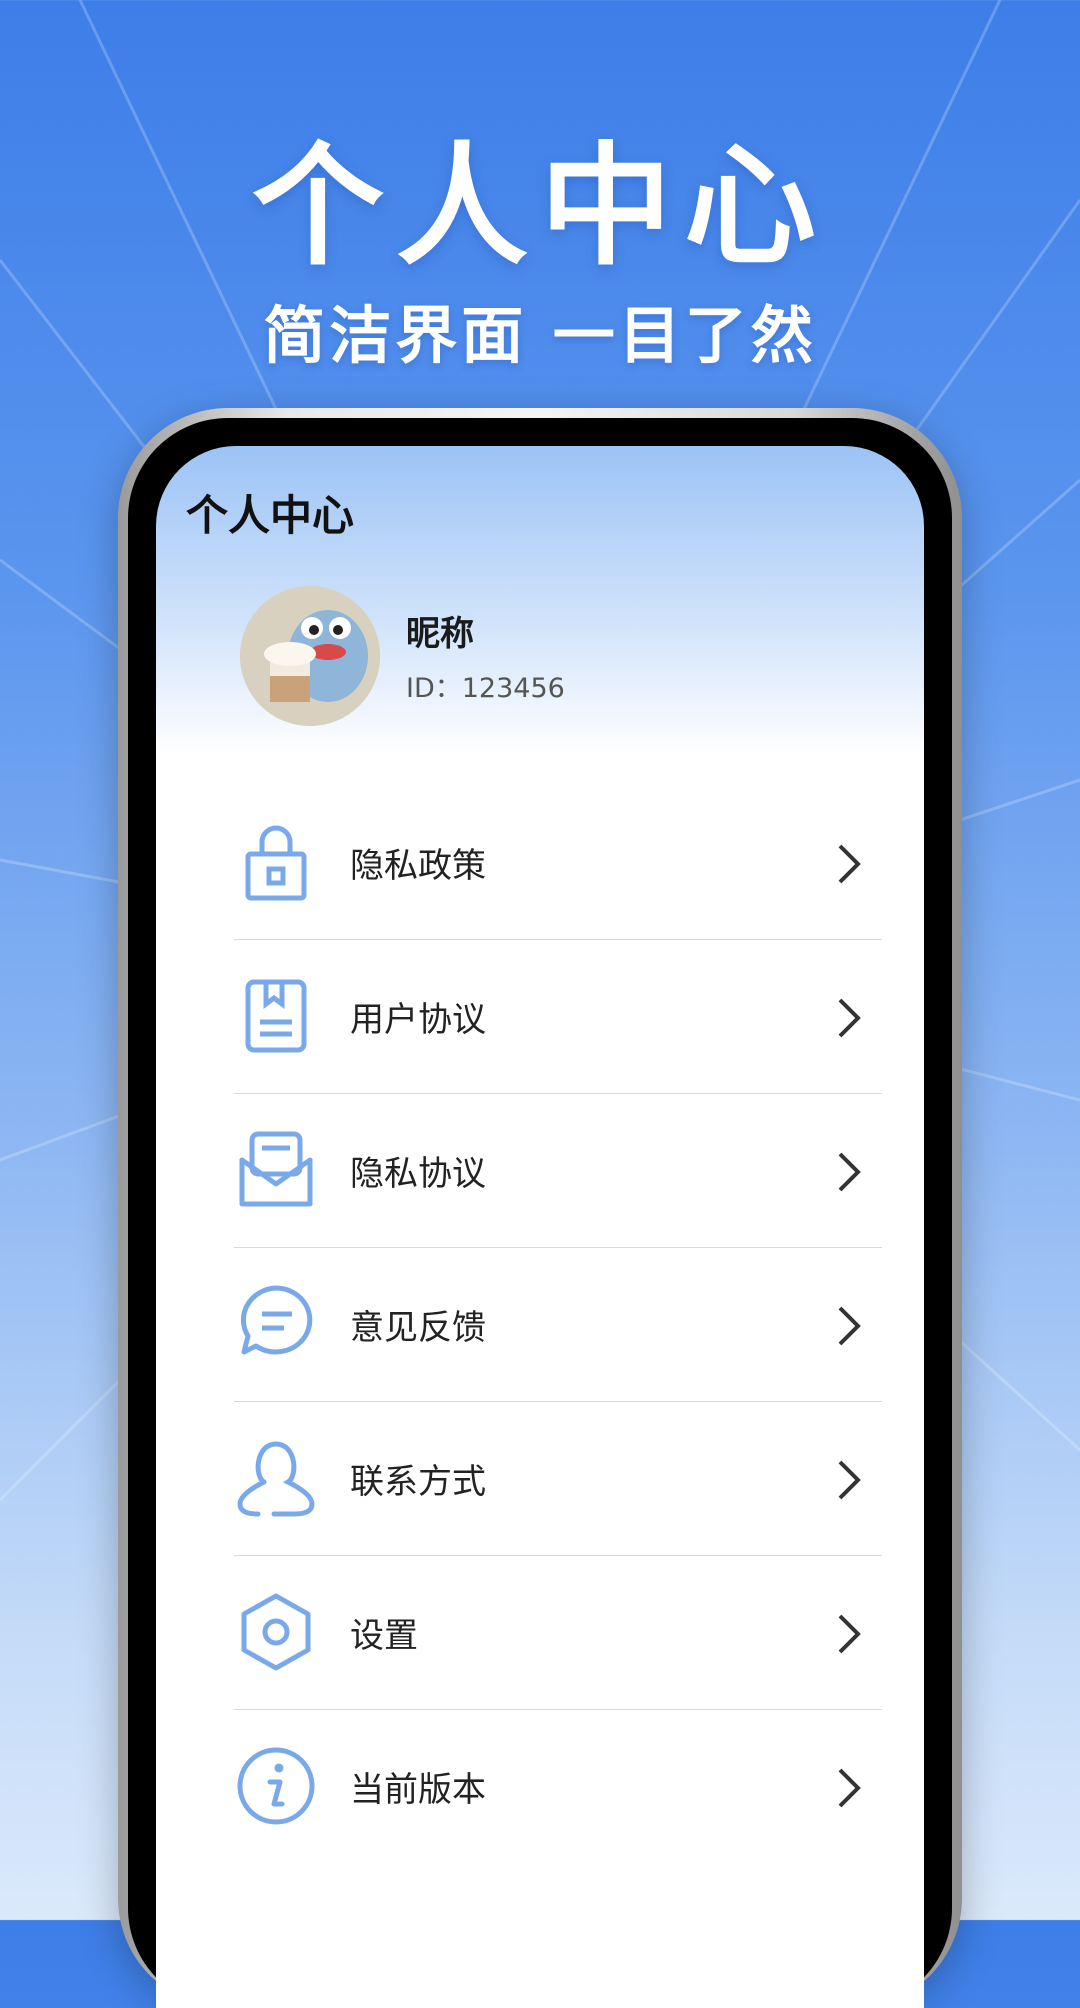 The height and width of the screenshot is (2008, 1080). I want to click on envelope-icon, so click(276, 1169).